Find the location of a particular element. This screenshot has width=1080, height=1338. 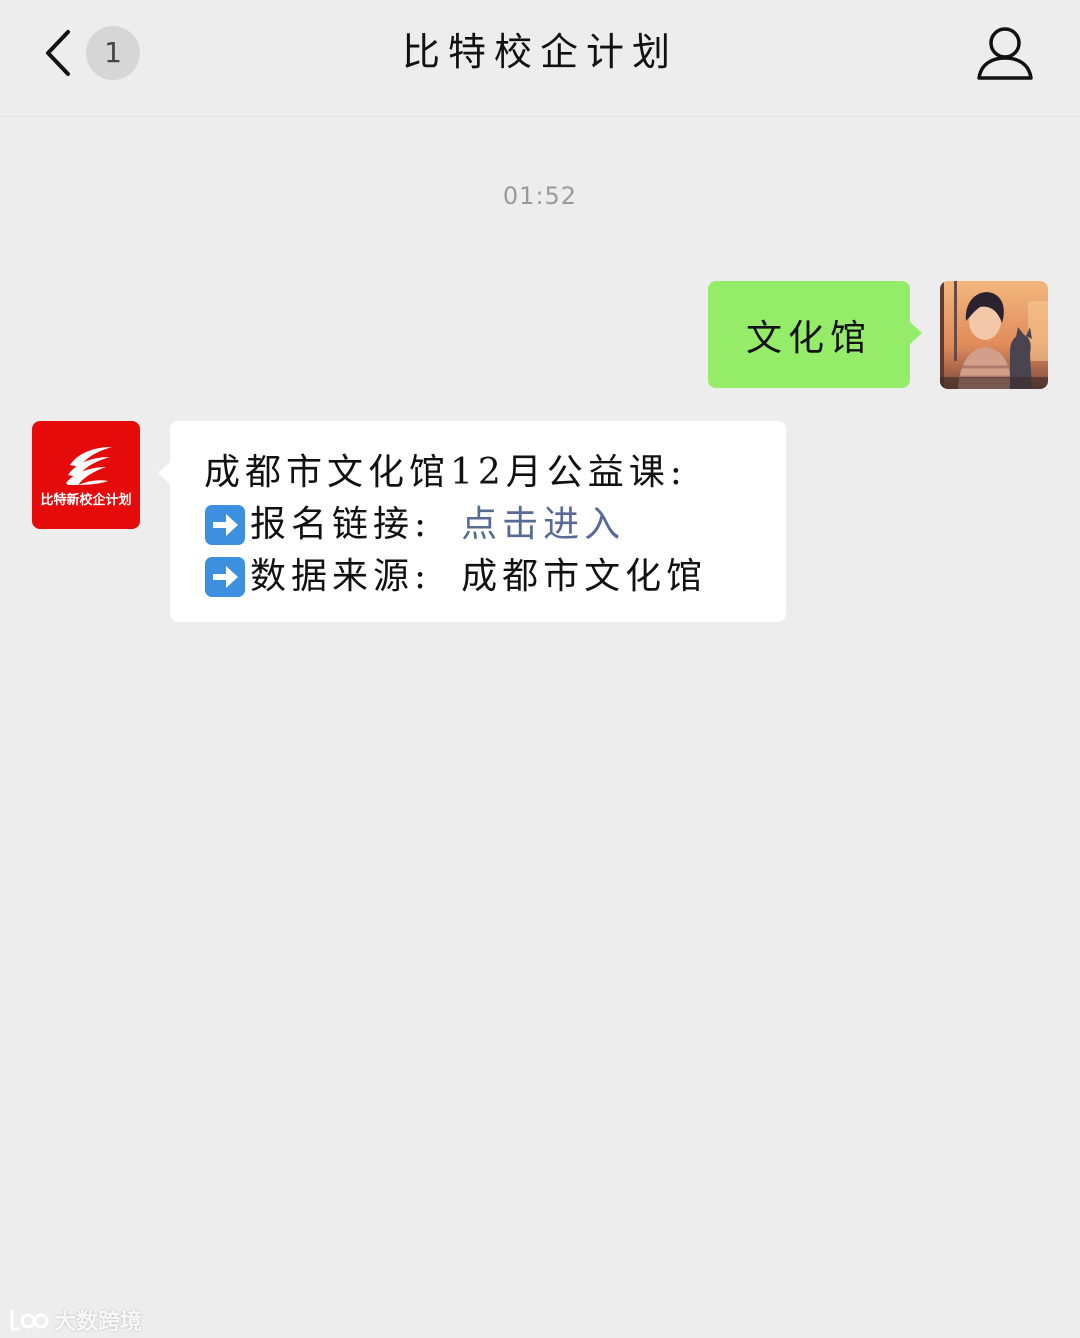

sent-message-bubble: 文化馆 is located at coordinates (815, 334).